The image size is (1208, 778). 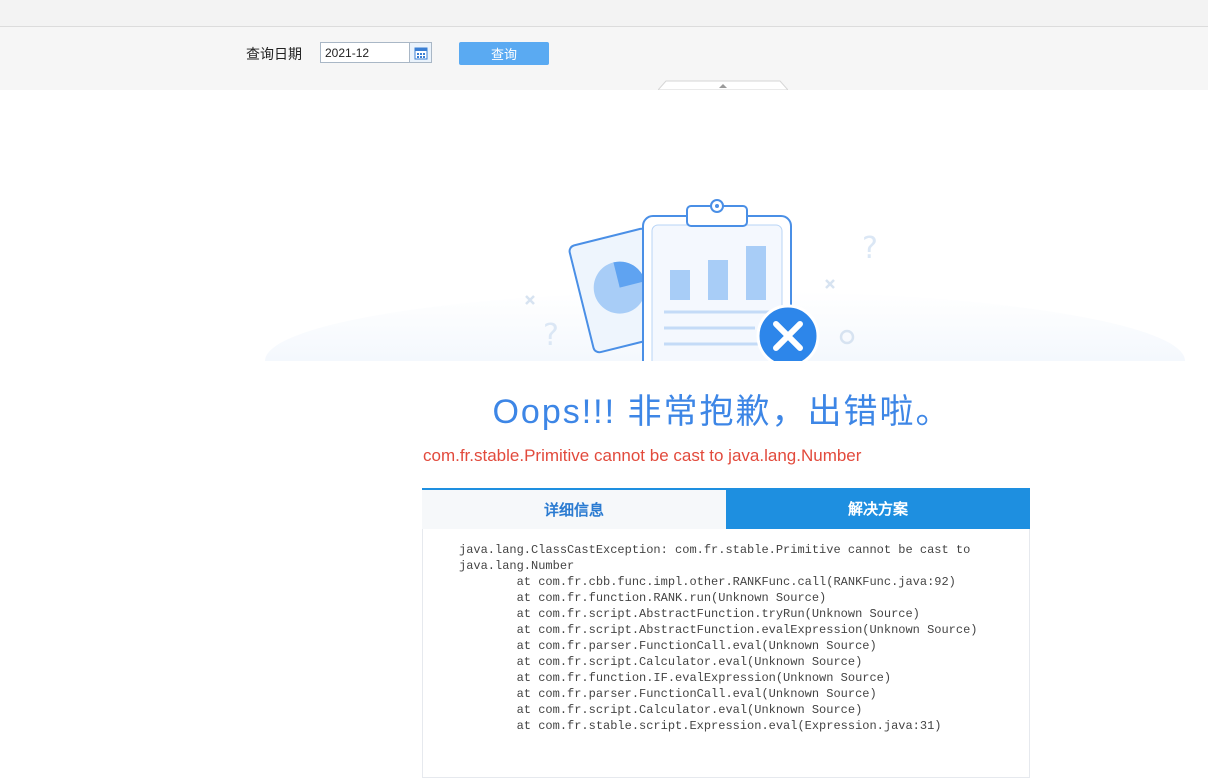 I want to click on date-input, so click(x=365, y=52).